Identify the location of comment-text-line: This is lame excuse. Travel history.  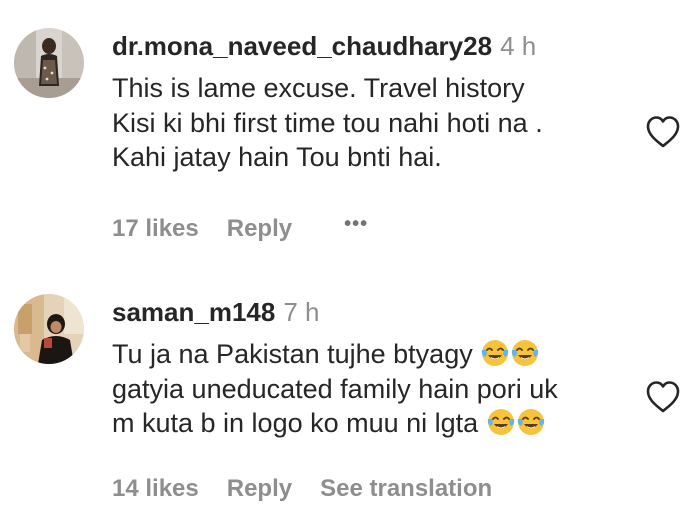
(318, 88).